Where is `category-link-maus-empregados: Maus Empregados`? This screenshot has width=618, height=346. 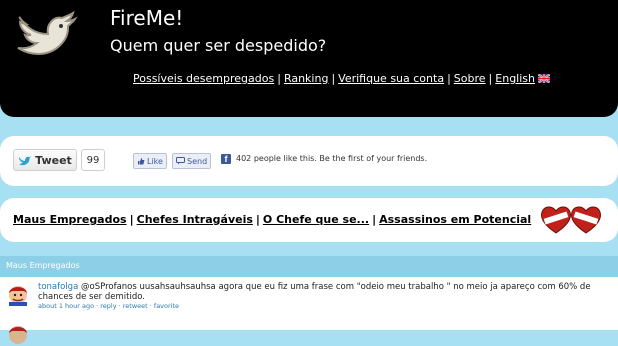 category-link-maus-empregados: Maus Empregados is located at coordinates (70, 219).